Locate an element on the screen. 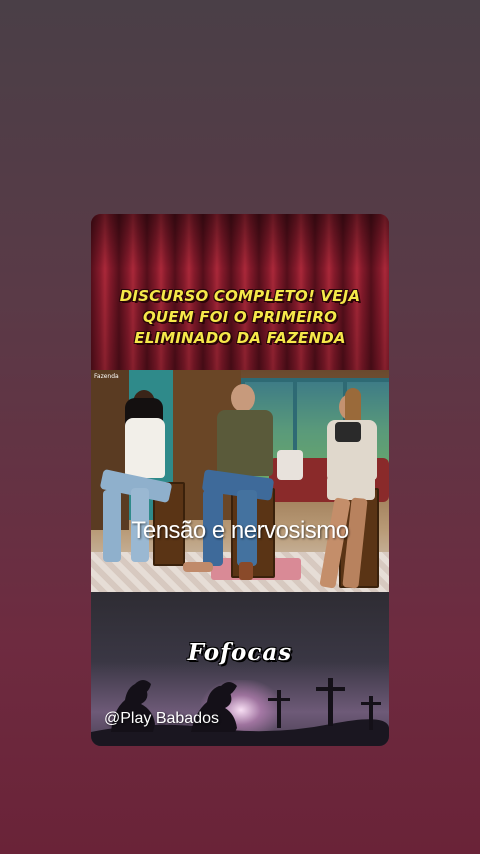  headline-line-2: QUEM FOI O PRIMEIRO is located at coordinates (240, 317).